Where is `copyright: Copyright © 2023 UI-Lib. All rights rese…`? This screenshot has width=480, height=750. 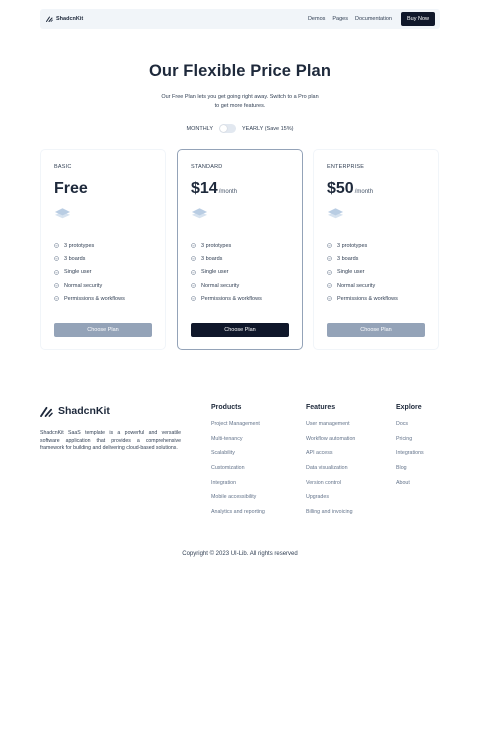 copyright: Copyright © 2023 UI-Lib. All rights rese… is located at coordinates (240, 554).